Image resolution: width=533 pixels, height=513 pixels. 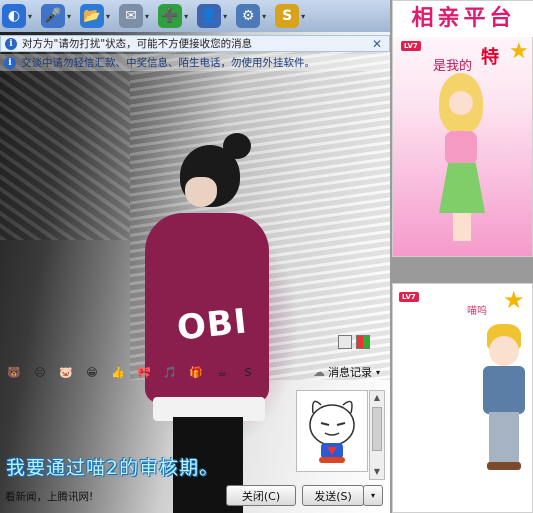 What do you see at coordinates (14, 372) in the screenshot?
I see `emoji-tool-icon: 🐻` at bounding box center [14, 372].